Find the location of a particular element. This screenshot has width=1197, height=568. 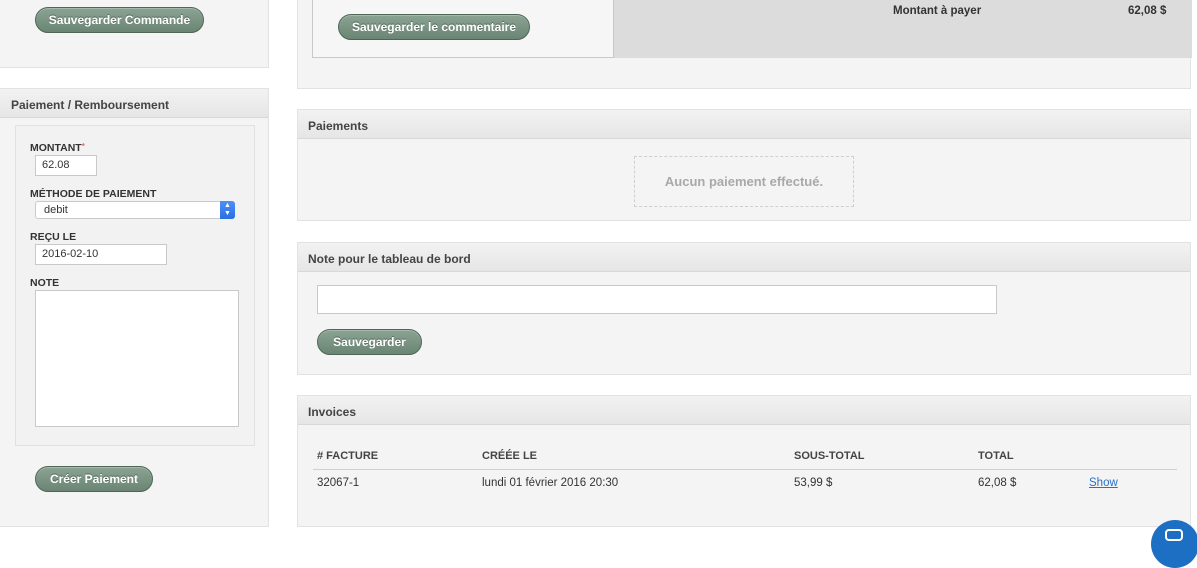

comment-box: Sauvegarder le commentaire is located at coordinates (463, 29).